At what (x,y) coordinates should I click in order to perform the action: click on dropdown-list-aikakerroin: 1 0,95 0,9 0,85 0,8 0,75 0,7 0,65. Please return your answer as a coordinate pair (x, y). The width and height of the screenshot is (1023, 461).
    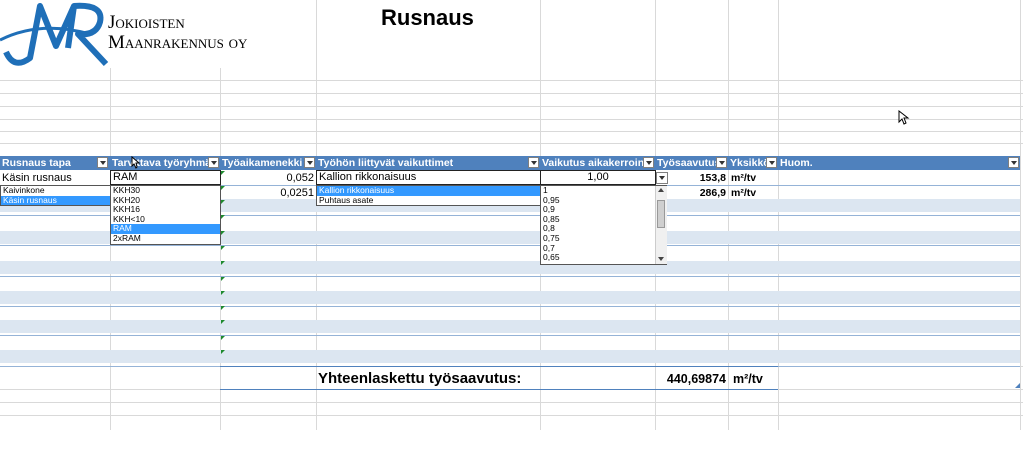
    Looking at the image, I should click on (603, 225).